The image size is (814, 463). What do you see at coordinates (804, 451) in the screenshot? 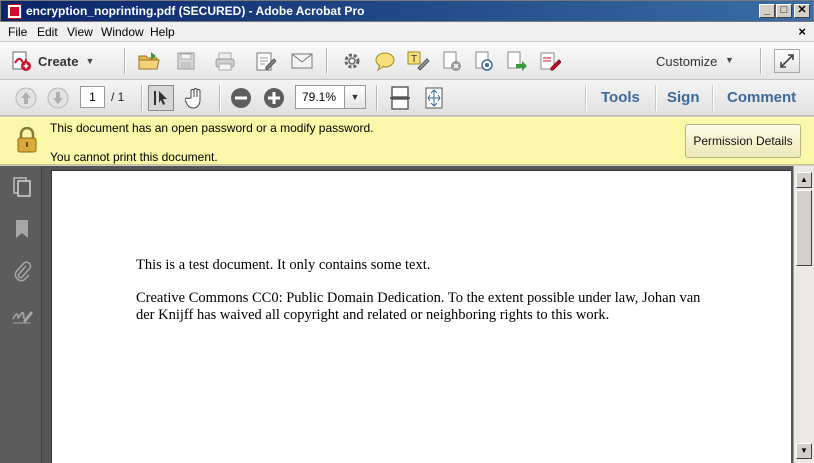
I see `scroll-down-arrow-icon: ▼` at bounding box center [804, 451].